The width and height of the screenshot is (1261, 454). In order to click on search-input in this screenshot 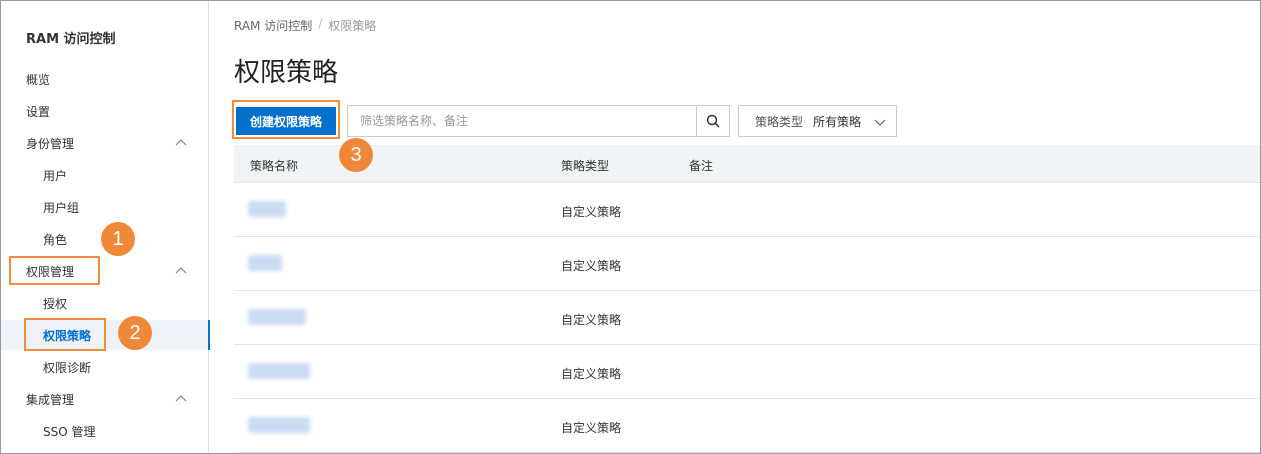, I will do `click(523, 121)`.